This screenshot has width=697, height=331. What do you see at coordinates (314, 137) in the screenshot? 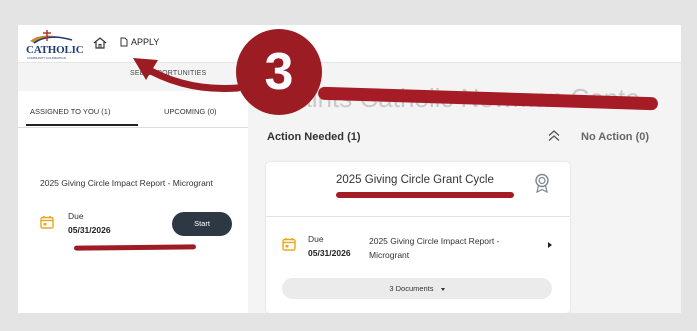
I see `action-needed-header: Action Needed (1)` at bounding box center [314, 137].